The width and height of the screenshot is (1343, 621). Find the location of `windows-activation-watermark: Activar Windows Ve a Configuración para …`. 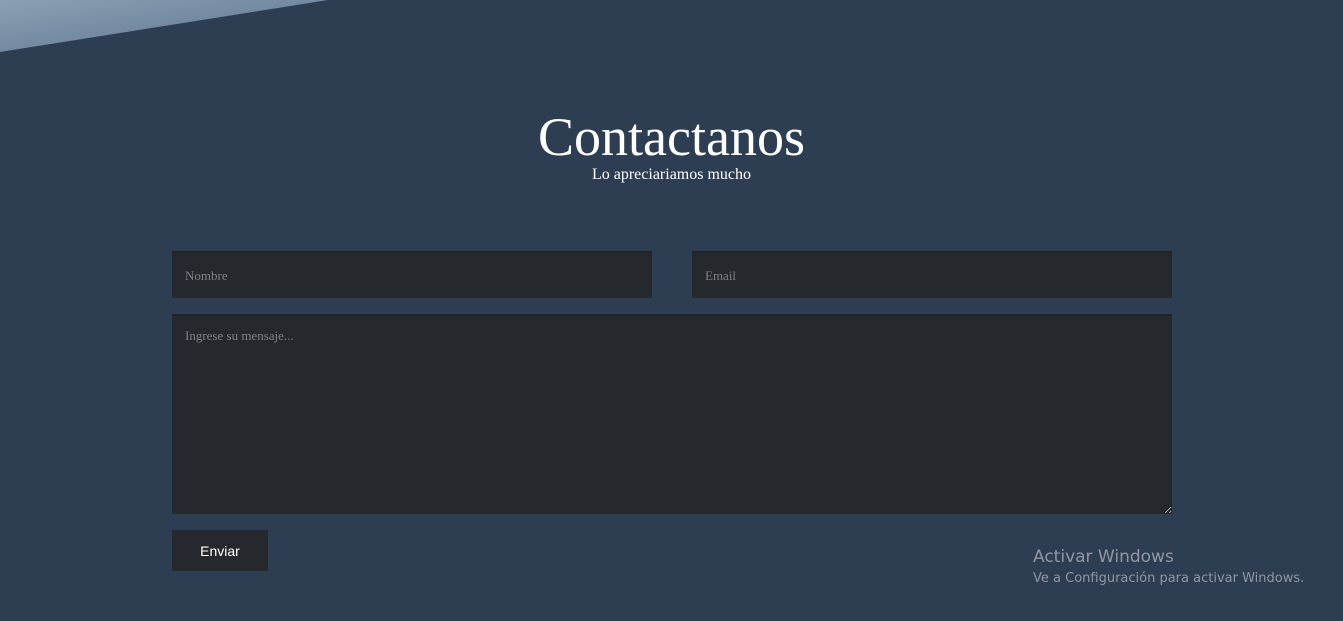

windows-activation-watermark: Activar Windows Ve a Configuración para … is located at coordinates (1168, 567).